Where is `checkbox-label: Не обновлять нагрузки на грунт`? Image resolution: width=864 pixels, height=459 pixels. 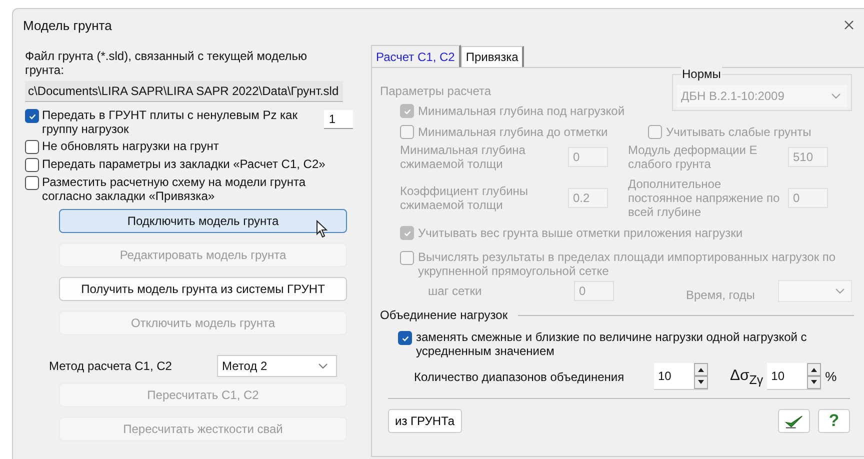 checkbox-label: Не обновлять нагрузки на грунт is located at coordinates (131, 146).